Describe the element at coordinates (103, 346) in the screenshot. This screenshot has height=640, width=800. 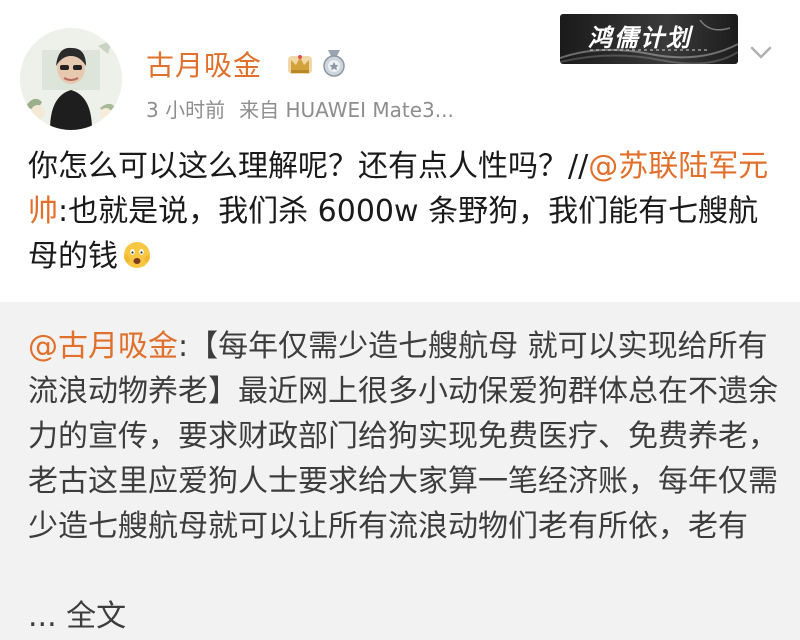
I see `repost-author-link: @古月吸金` at that location.